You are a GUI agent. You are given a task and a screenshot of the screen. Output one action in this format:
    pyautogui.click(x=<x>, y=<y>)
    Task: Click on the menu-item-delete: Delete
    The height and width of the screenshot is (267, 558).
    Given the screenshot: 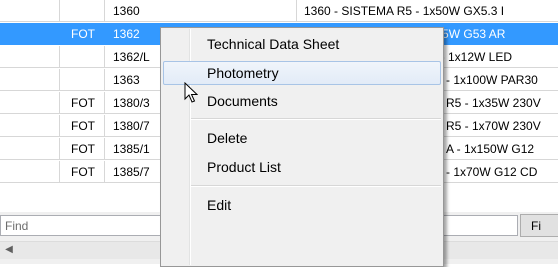 What is the action you would take?
    pyautogui.click(x=302, y=138)
    